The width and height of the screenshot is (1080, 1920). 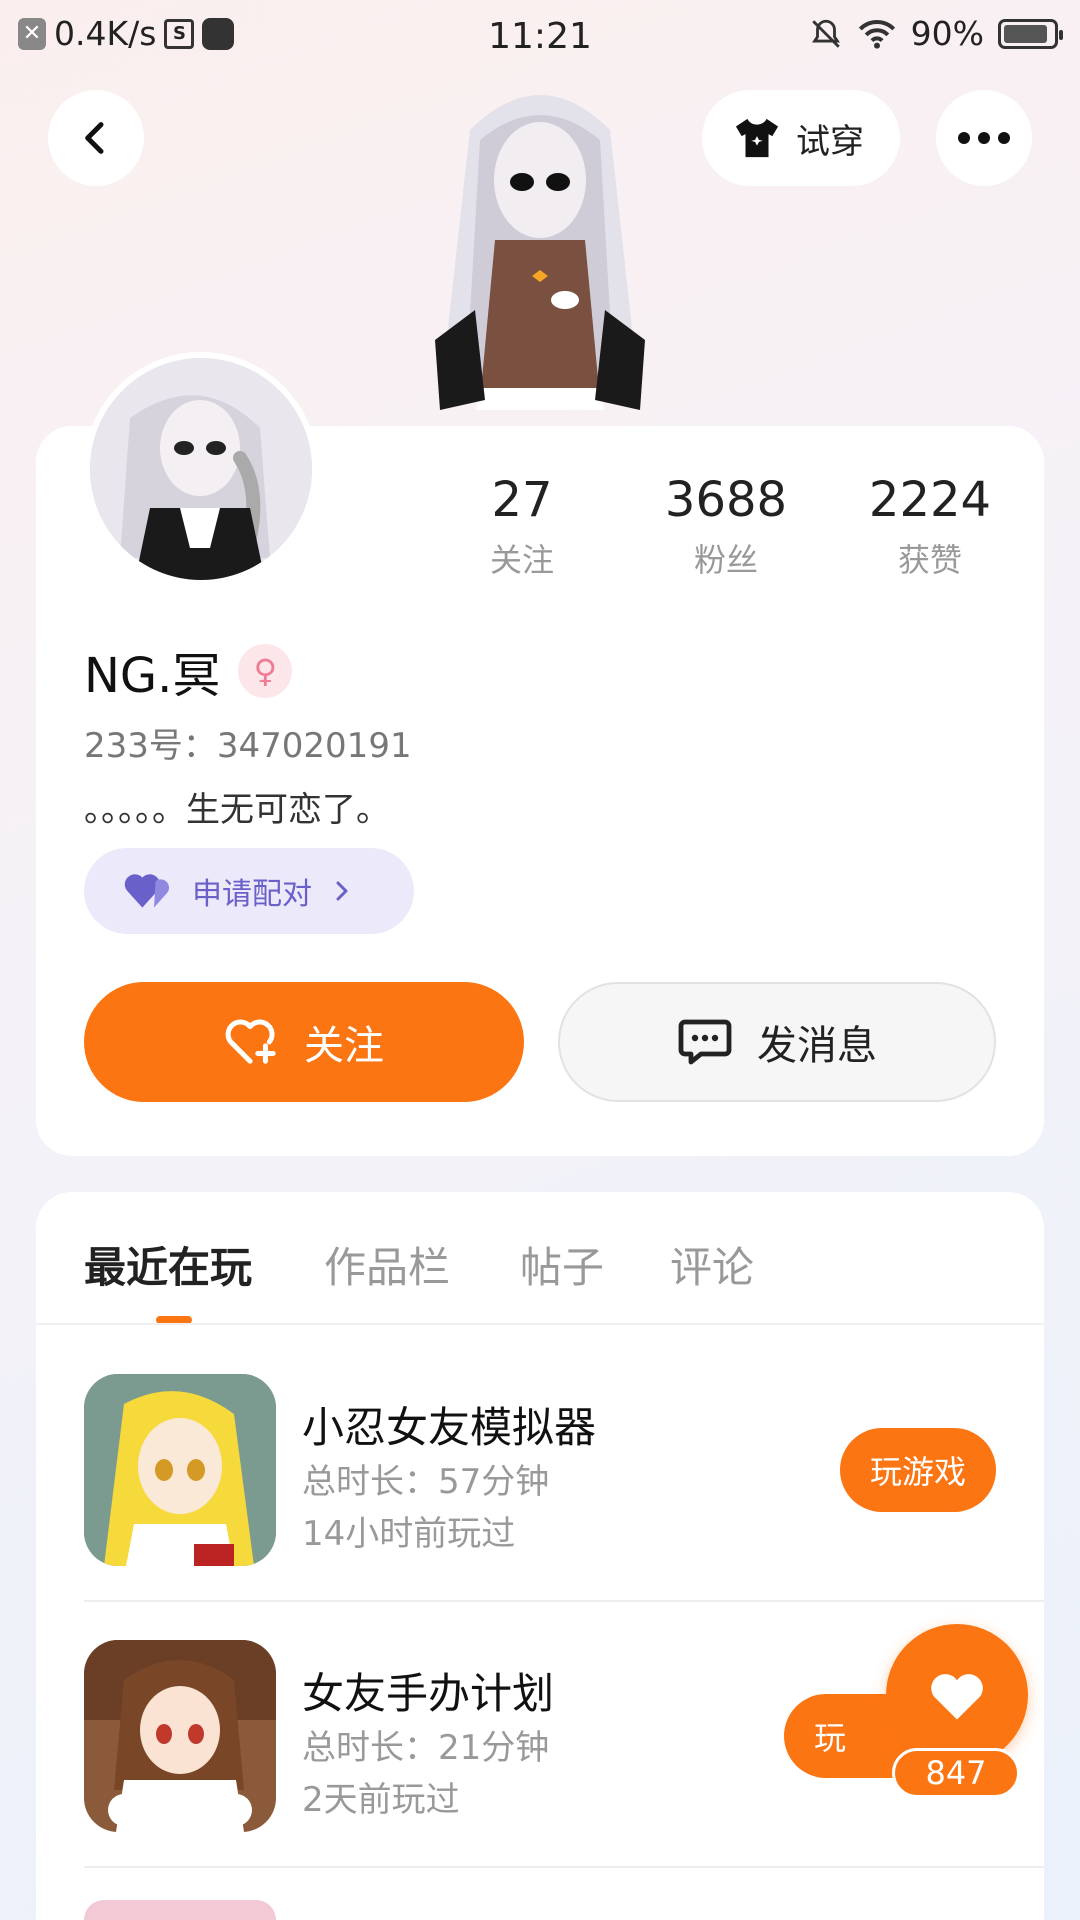 What do you see at coordinates (237, 810) in the screenshot?
I see `bio: 。。。。。生无可恋了。` at bounding box center [237, 810].